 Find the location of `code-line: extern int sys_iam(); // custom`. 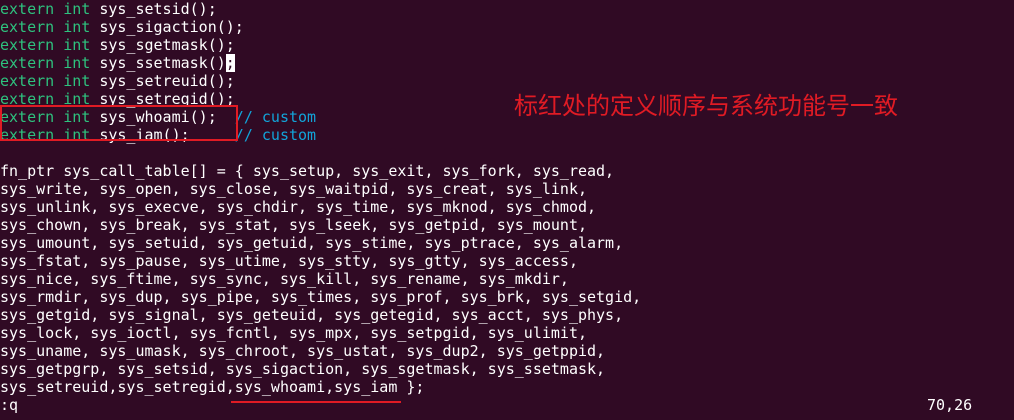

code-line: extern int sys_iam(); // custom is located at coordinates (158, 135).